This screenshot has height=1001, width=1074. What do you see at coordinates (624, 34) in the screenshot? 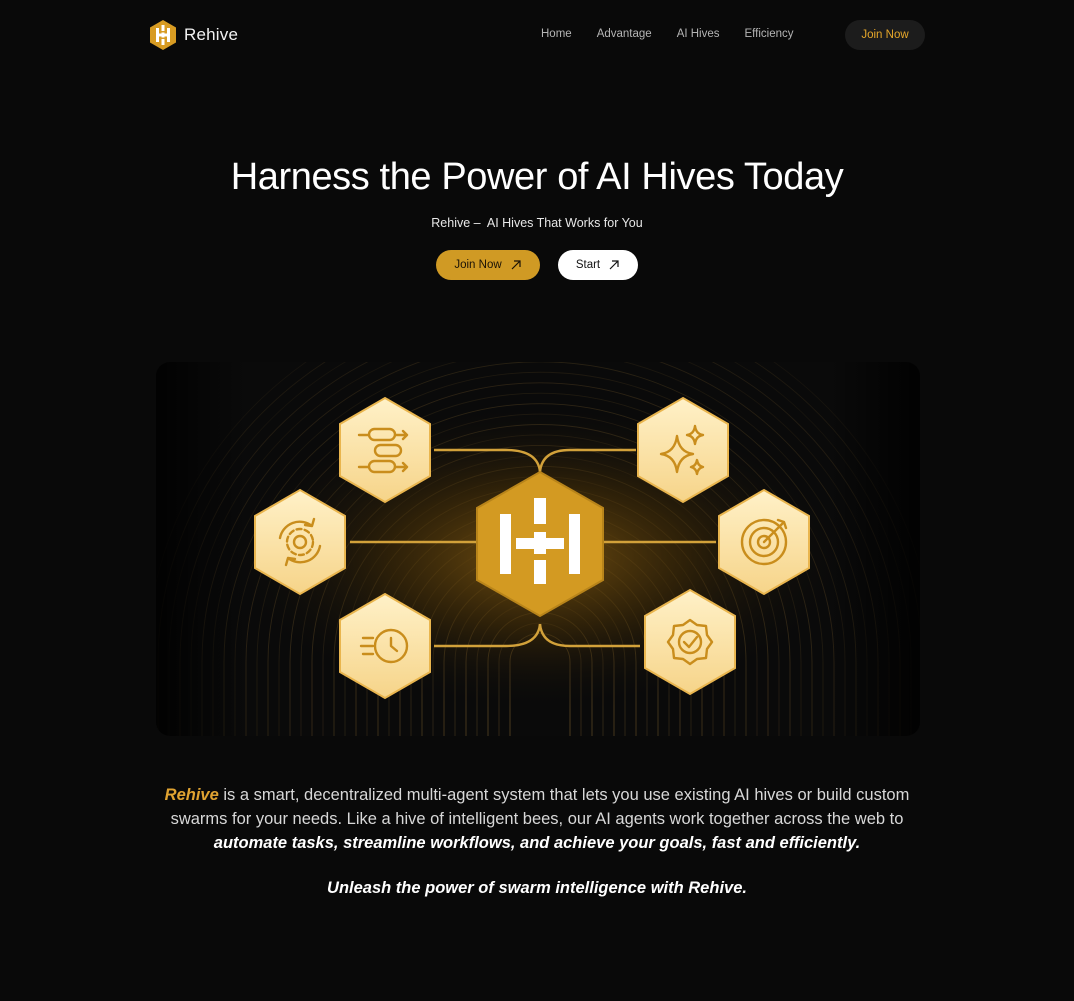
I see `nav-link-advantage: Advantage` at bounding box center [624, 34].